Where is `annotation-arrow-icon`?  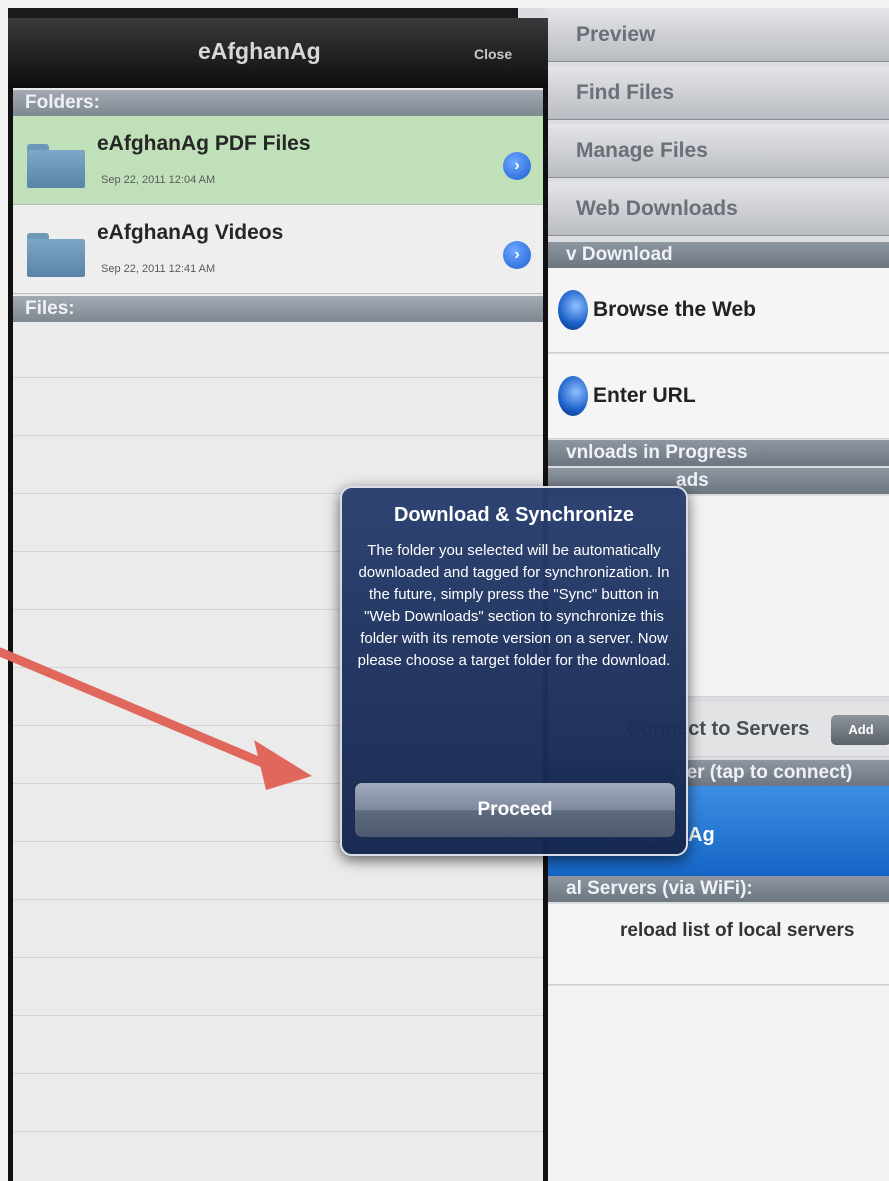 annotation-arrow-icon is located at coordinates (156, 718).